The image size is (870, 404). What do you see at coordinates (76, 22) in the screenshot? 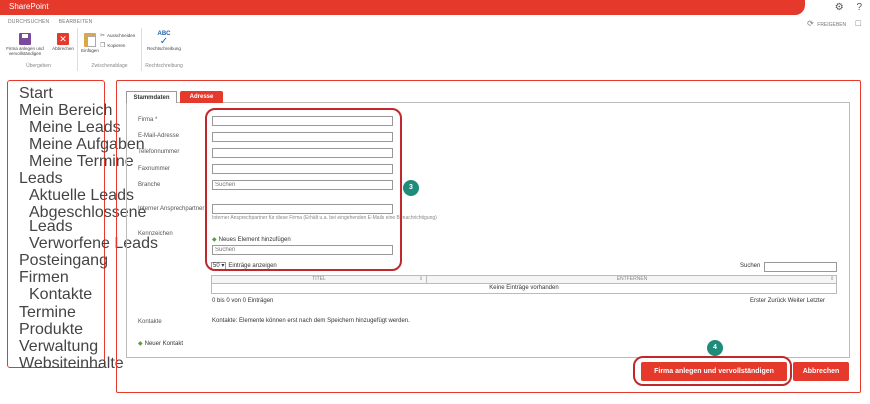
I see `tab-bearbeiten: BEARBEITEN` at bounding box center [76, 22].